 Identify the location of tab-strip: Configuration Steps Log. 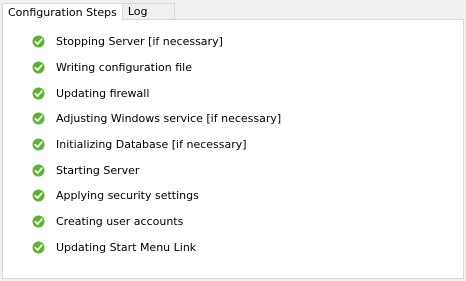
(88, 11).